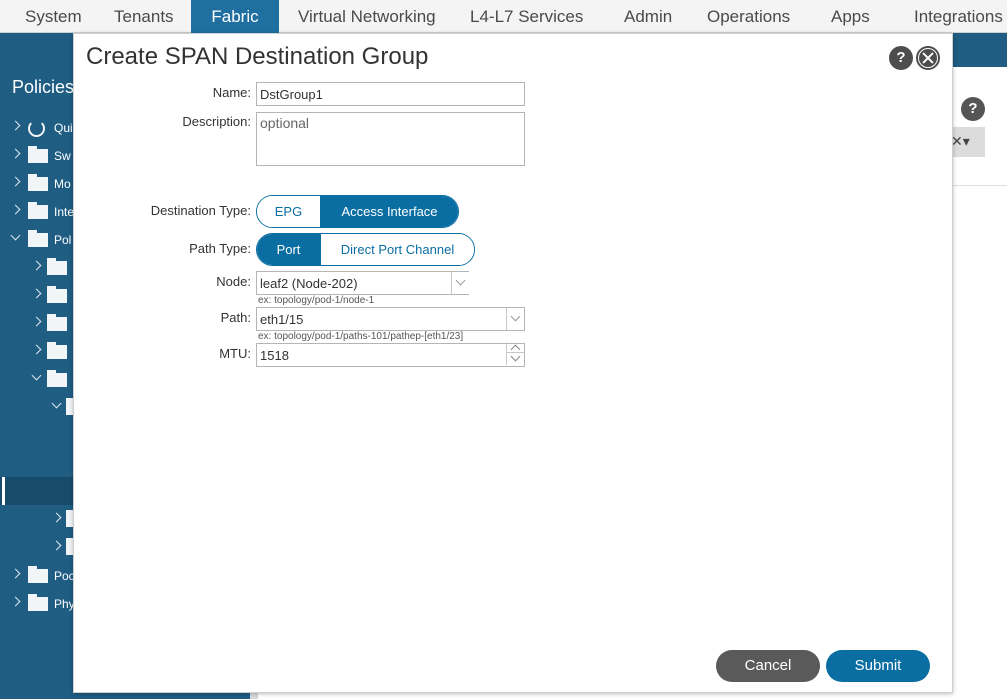 The width and height of the screenshot is (1007, 699). I want to click on path-type-direct-port-channel: Direct Port Channel, so click(397, 249).